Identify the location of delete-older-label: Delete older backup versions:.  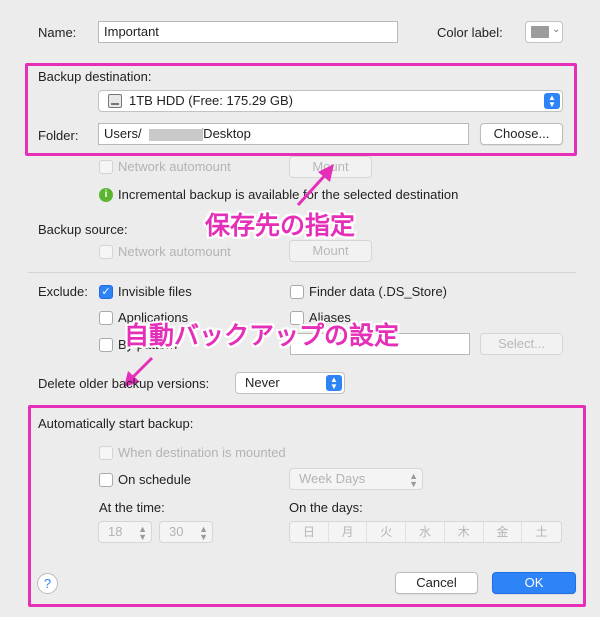
(124, 383).